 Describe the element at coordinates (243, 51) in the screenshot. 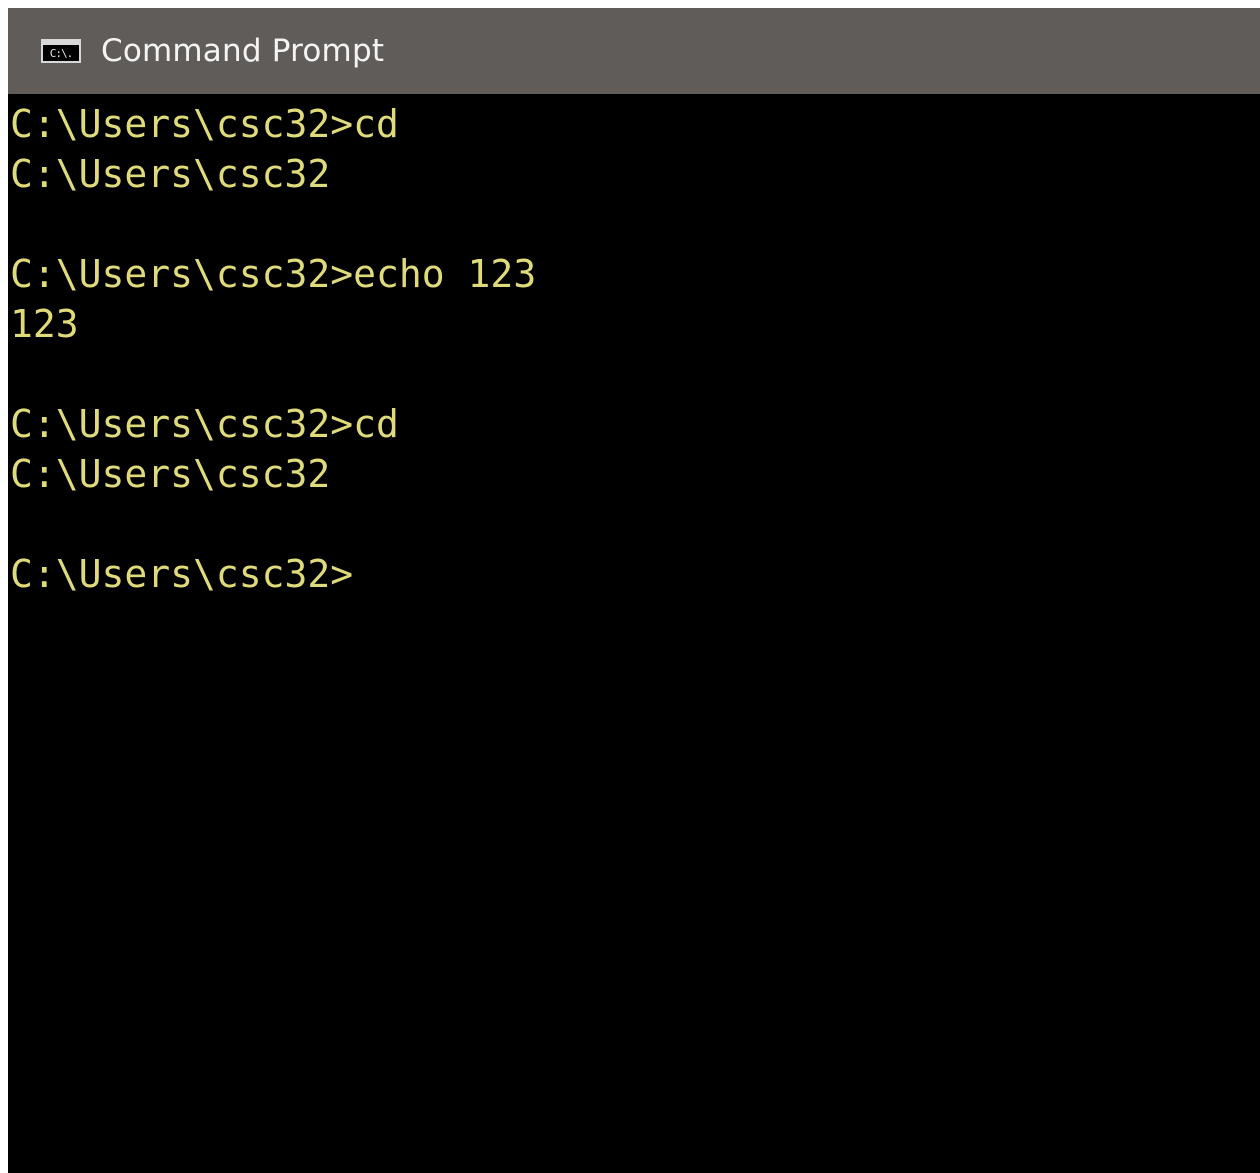

I see `window-title: Command Prompt` at that location.